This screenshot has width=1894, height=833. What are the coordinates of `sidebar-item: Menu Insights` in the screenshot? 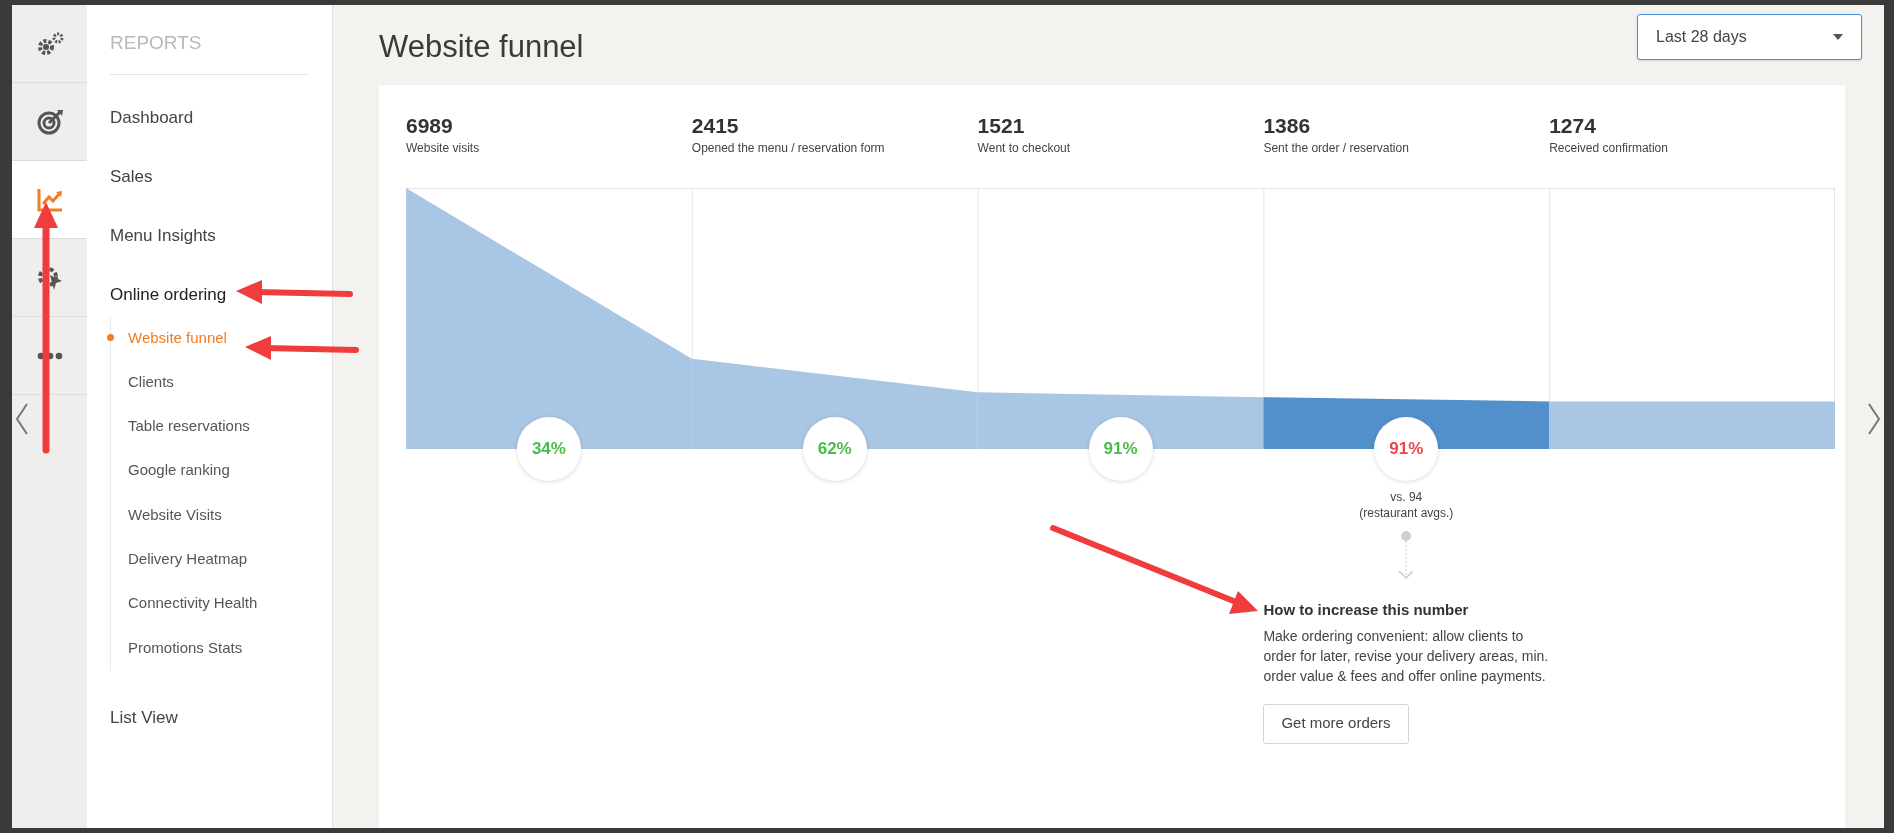 It's located at (209, 240).